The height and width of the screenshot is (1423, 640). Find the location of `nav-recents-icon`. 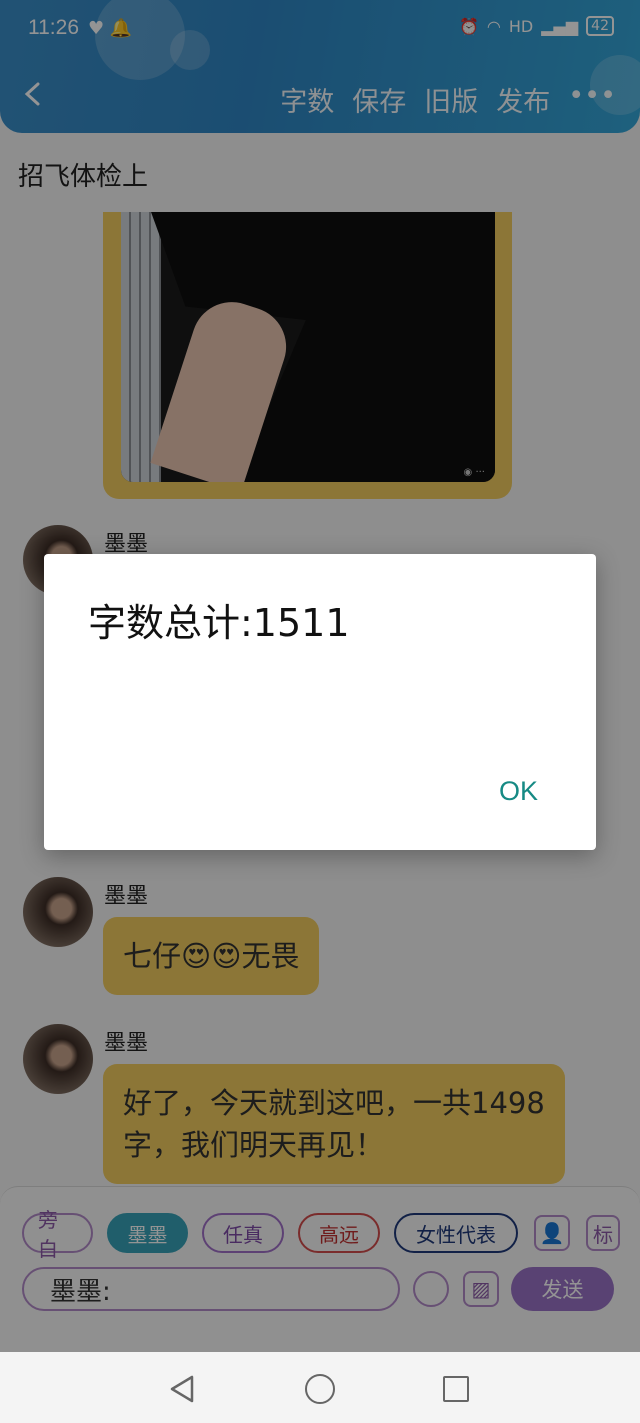

nav-recents-icon is located at coordinates (456, 1389).